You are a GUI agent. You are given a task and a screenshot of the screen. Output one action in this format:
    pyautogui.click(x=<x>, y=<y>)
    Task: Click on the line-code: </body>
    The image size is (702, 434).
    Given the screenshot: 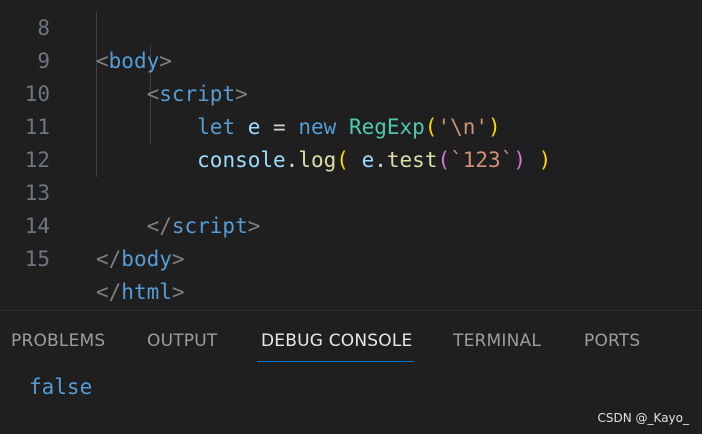 What is the action you would take?
    pyautogui.click(x=140, y=259)
    